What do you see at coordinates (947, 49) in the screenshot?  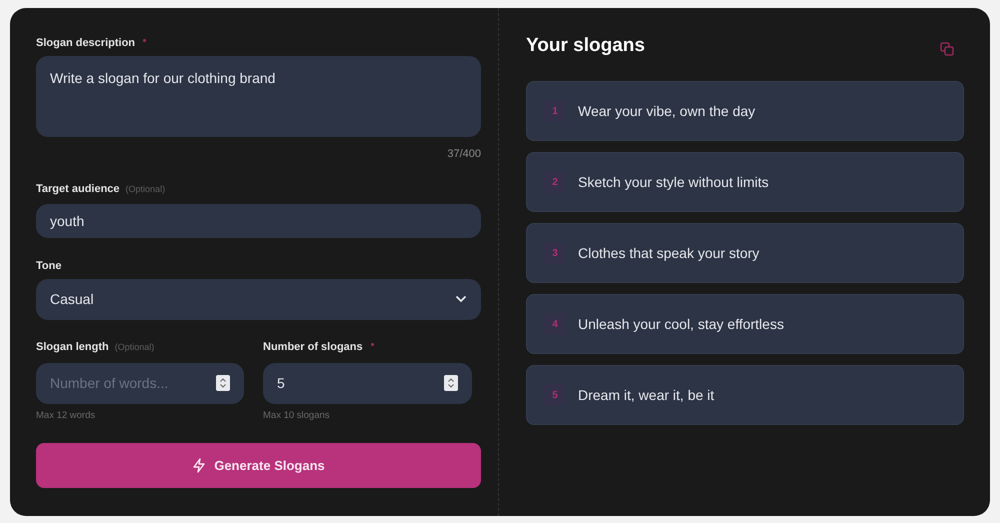 I see `copy-icon` at bounding box center [947, 49].